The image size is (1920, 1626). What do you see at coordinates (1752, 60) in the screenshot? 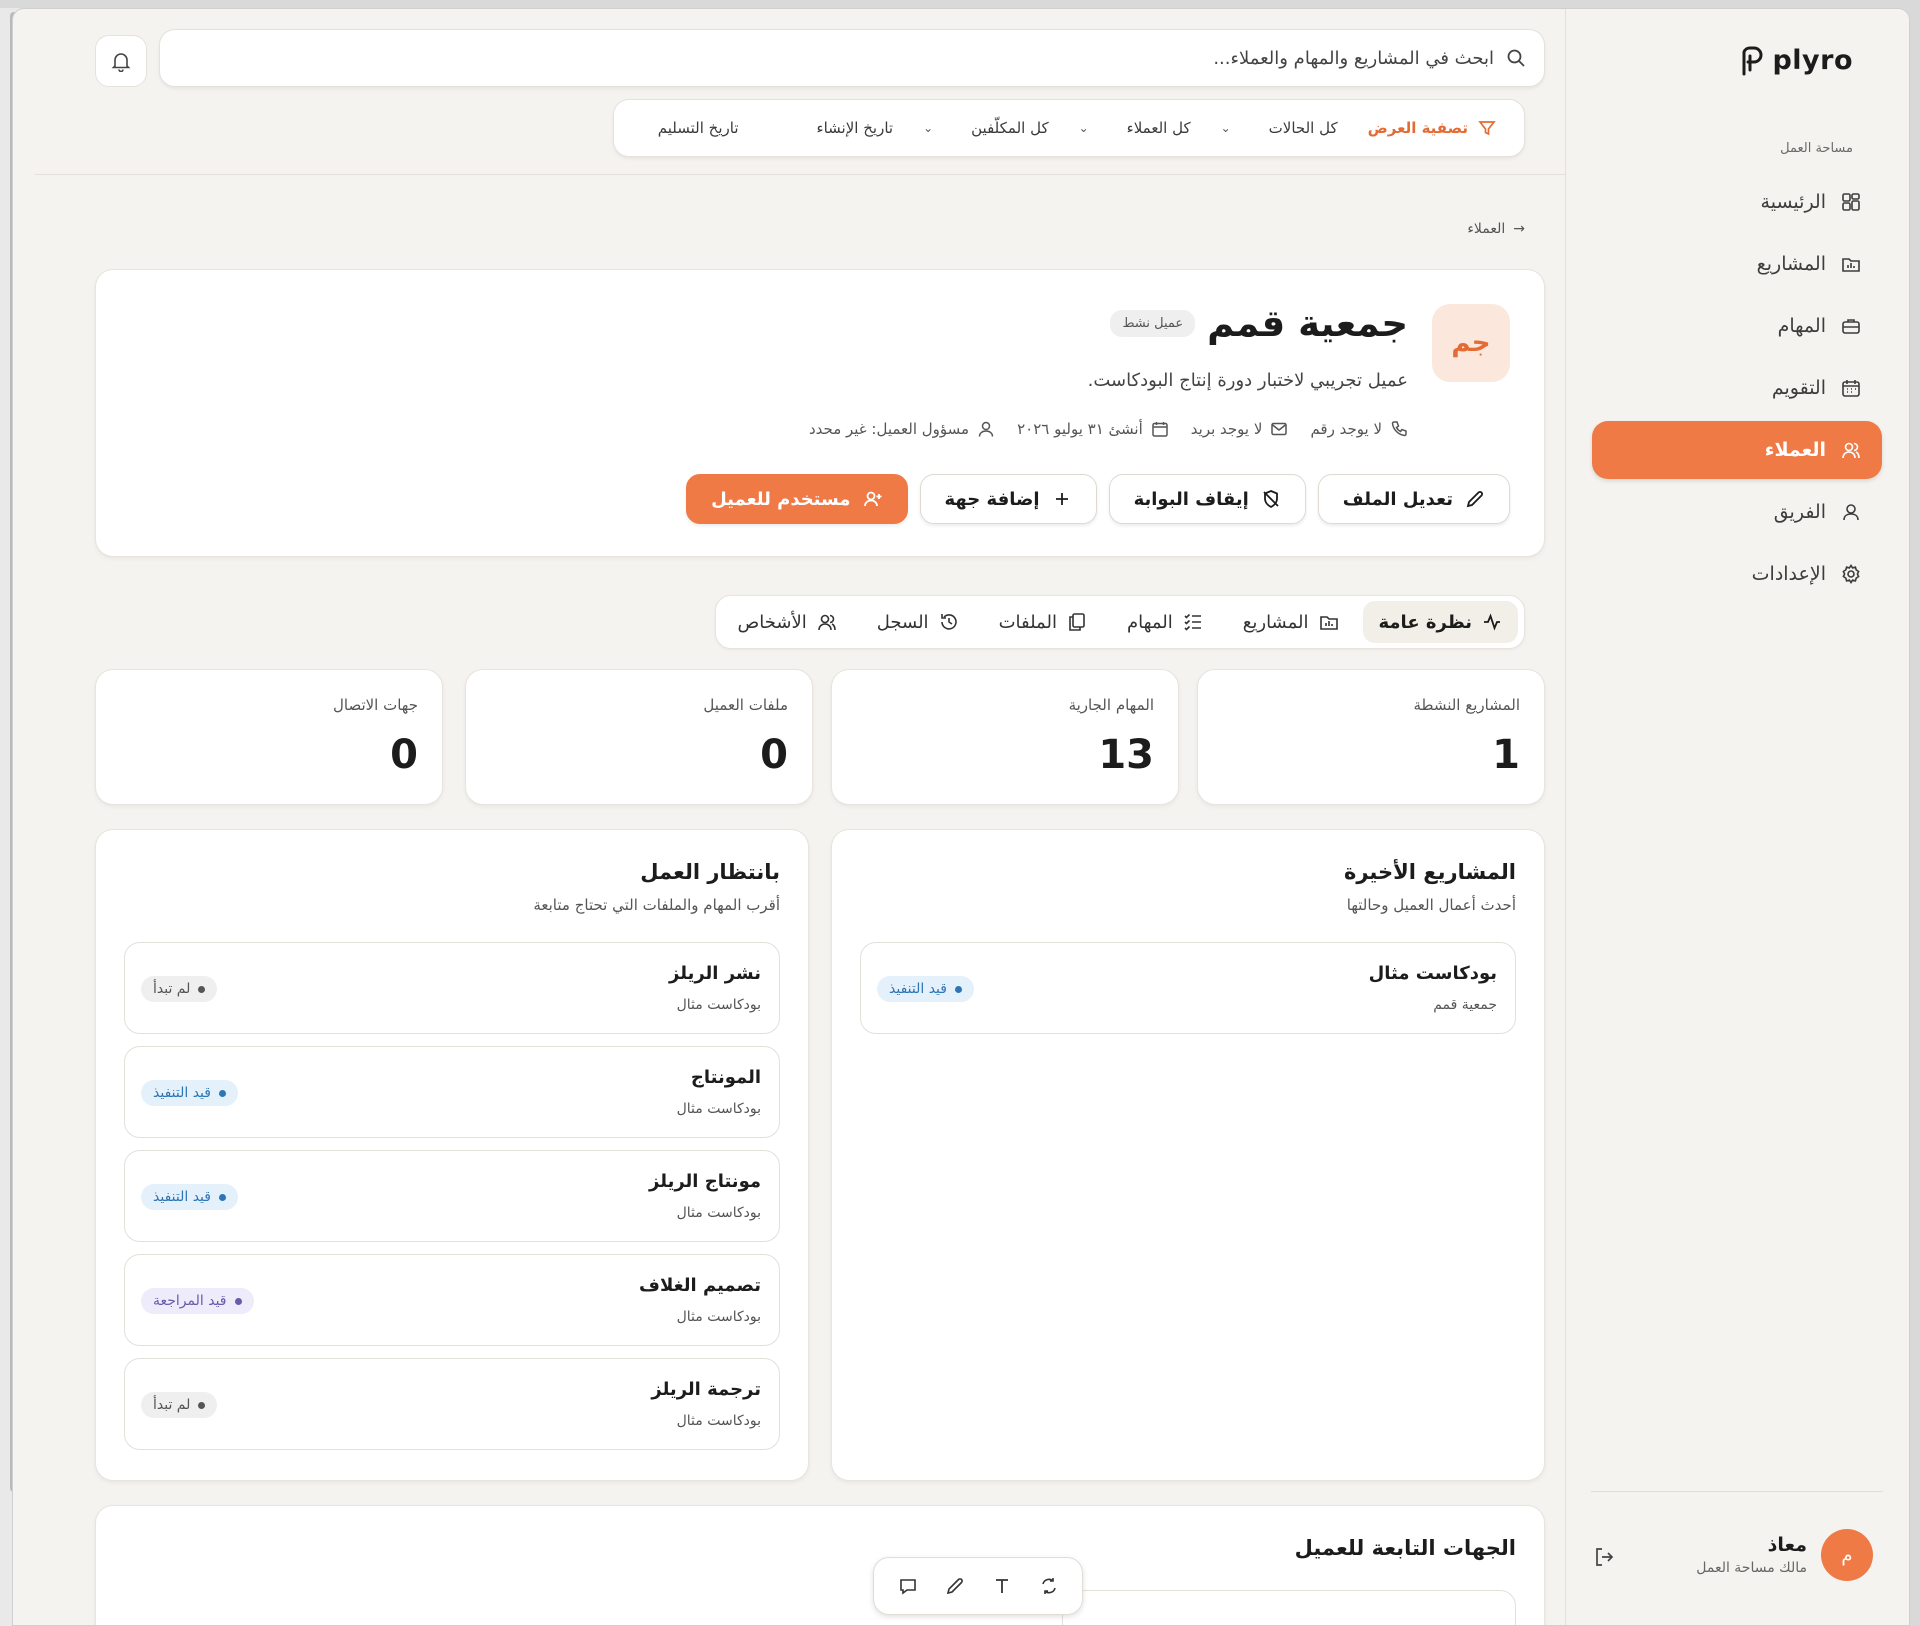
I see `logo-icon` at bounding box center [1752, 60].